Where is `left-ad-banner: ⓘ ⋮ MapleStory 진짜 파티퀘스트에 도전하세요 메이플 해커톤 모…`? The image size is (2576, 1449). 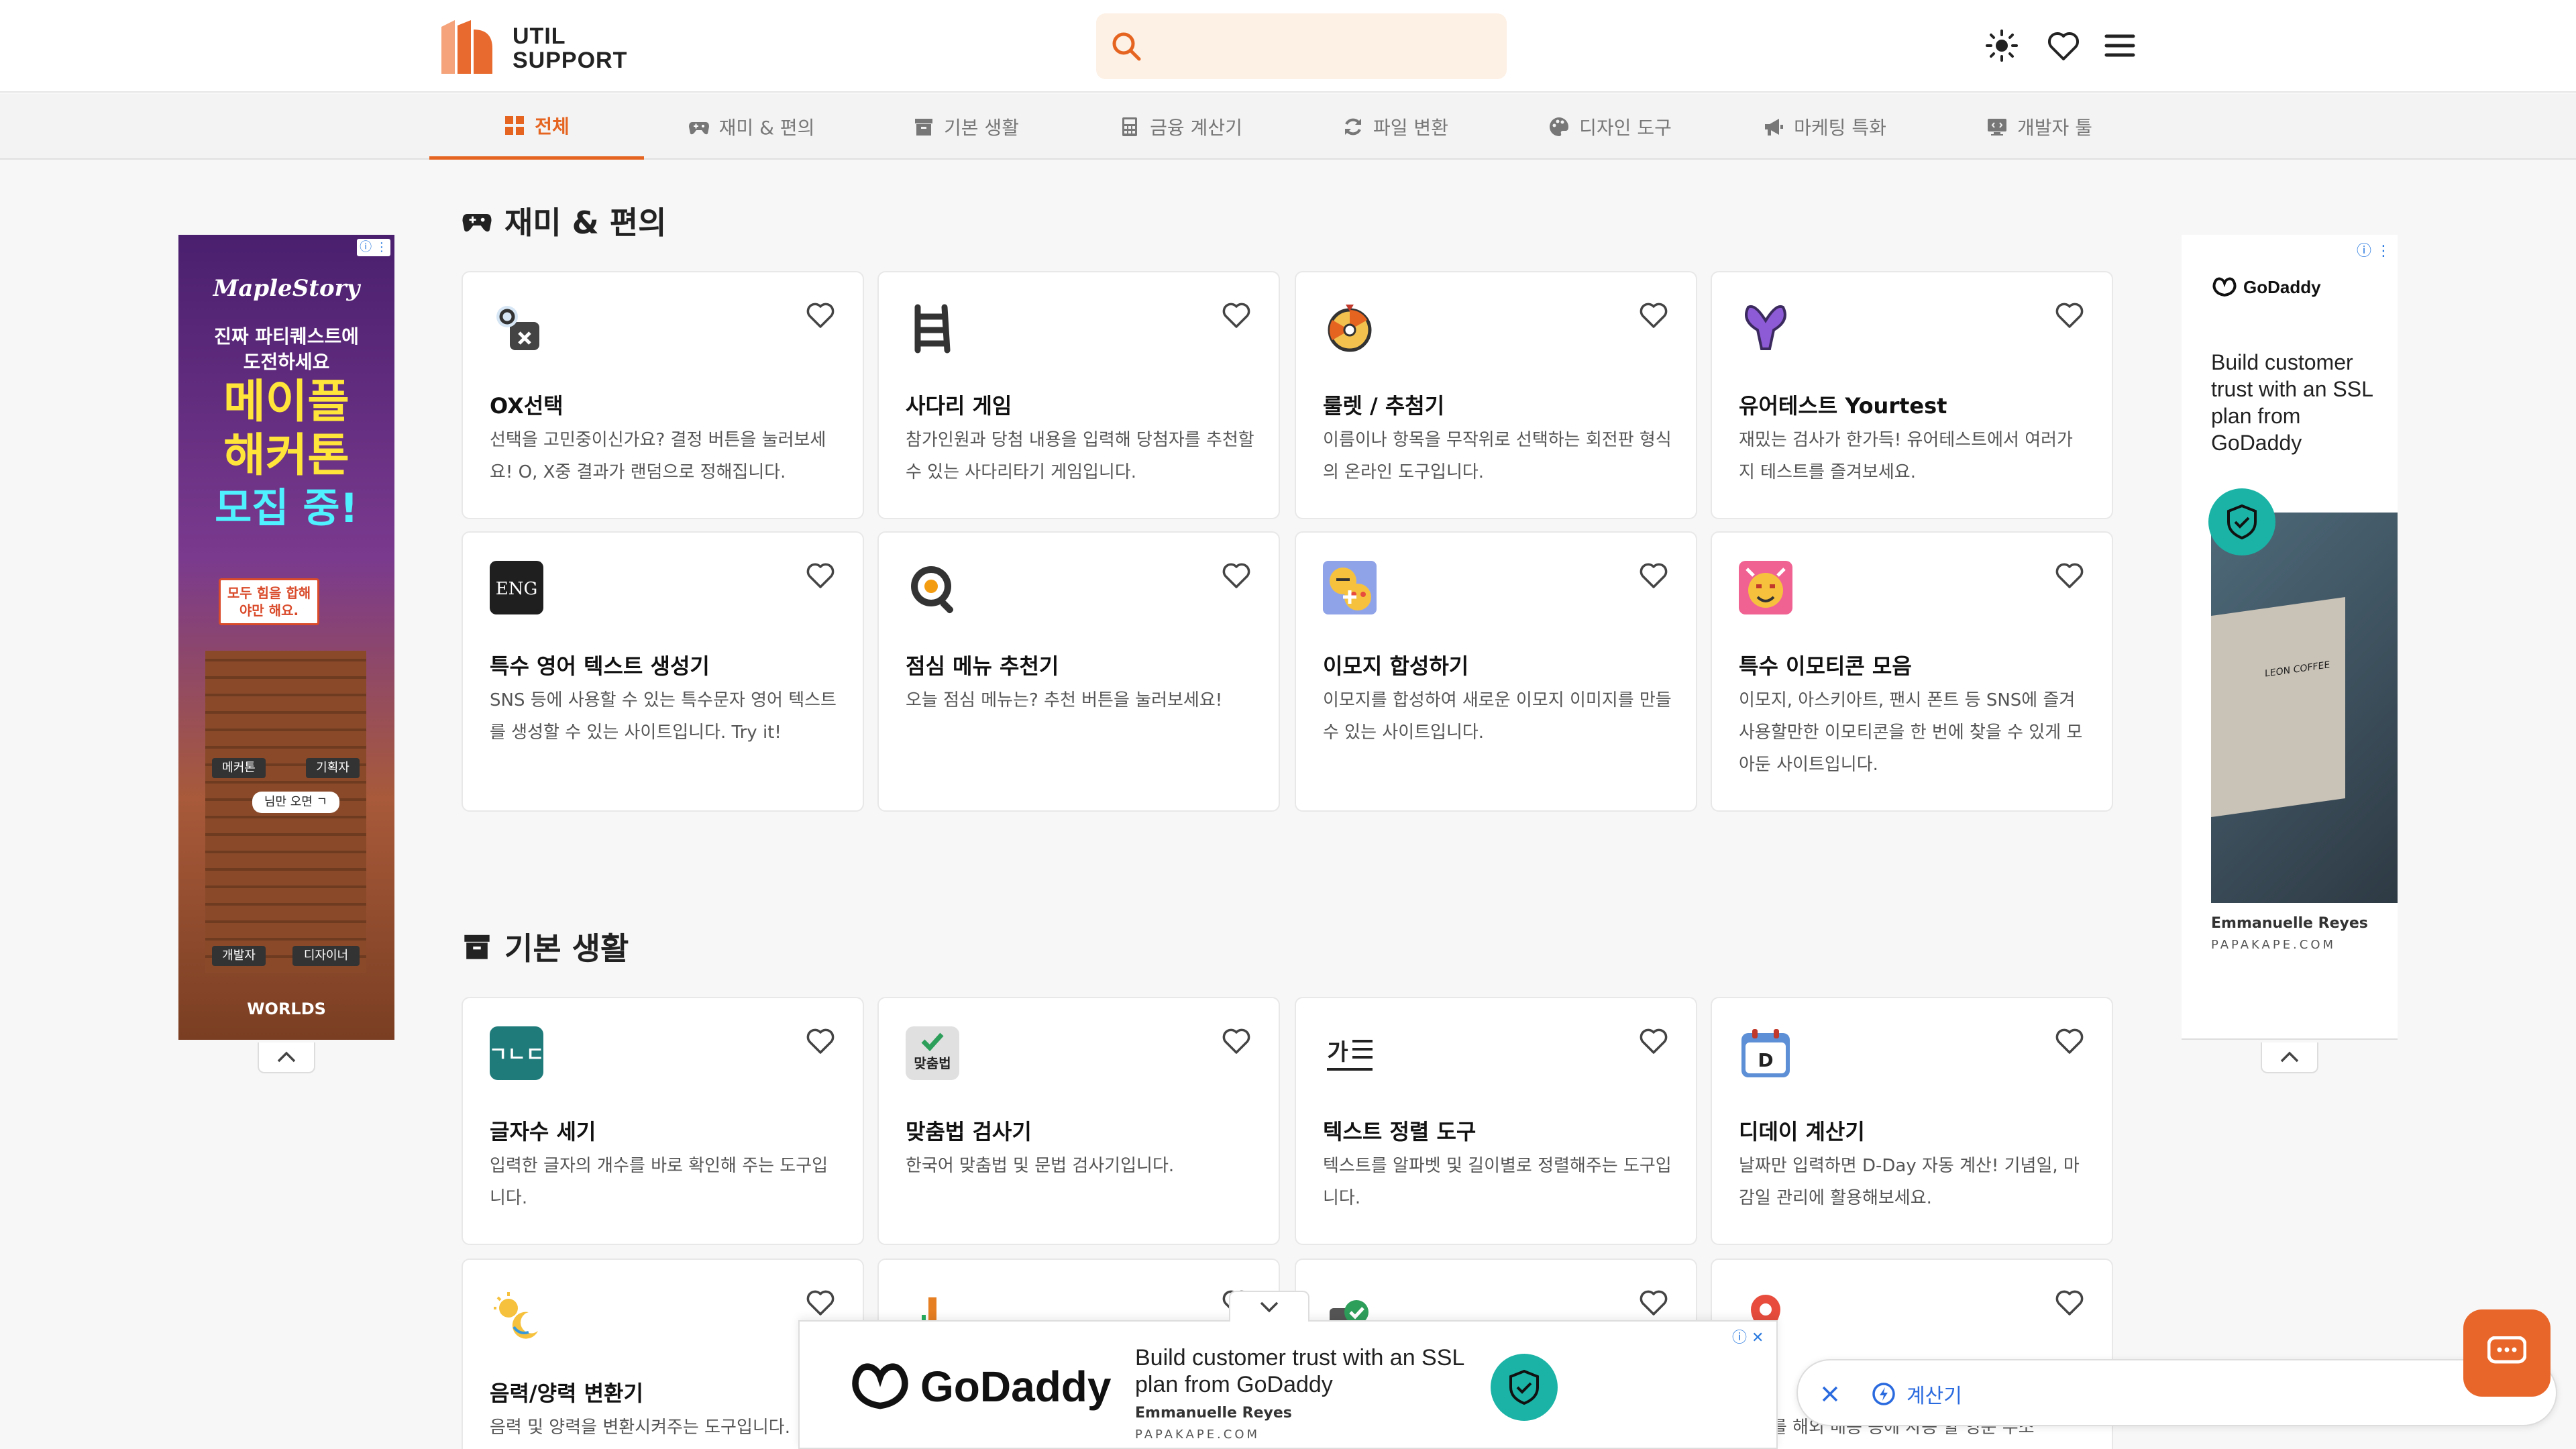 left-ad-banner: ⓘ ⋮ MapleStory 진짜 파티퀘스트에 도전하세요 메이플 해커톤 모… is located at coordinates (286, 637).